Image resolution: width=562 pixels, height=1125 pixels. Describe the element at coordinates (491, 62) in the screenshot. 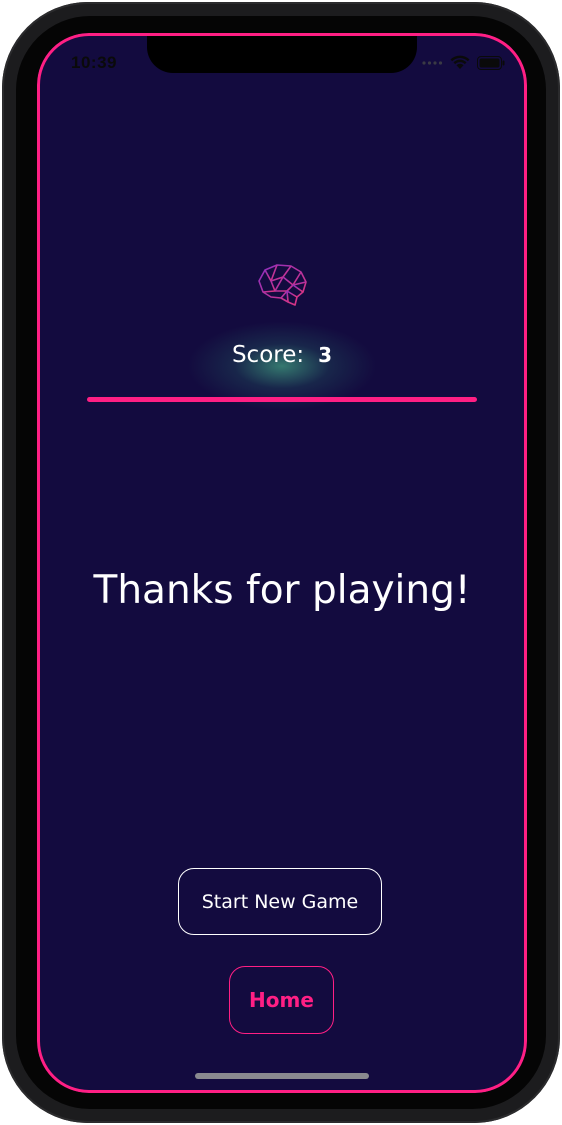

I see `battery-icon` at that location.